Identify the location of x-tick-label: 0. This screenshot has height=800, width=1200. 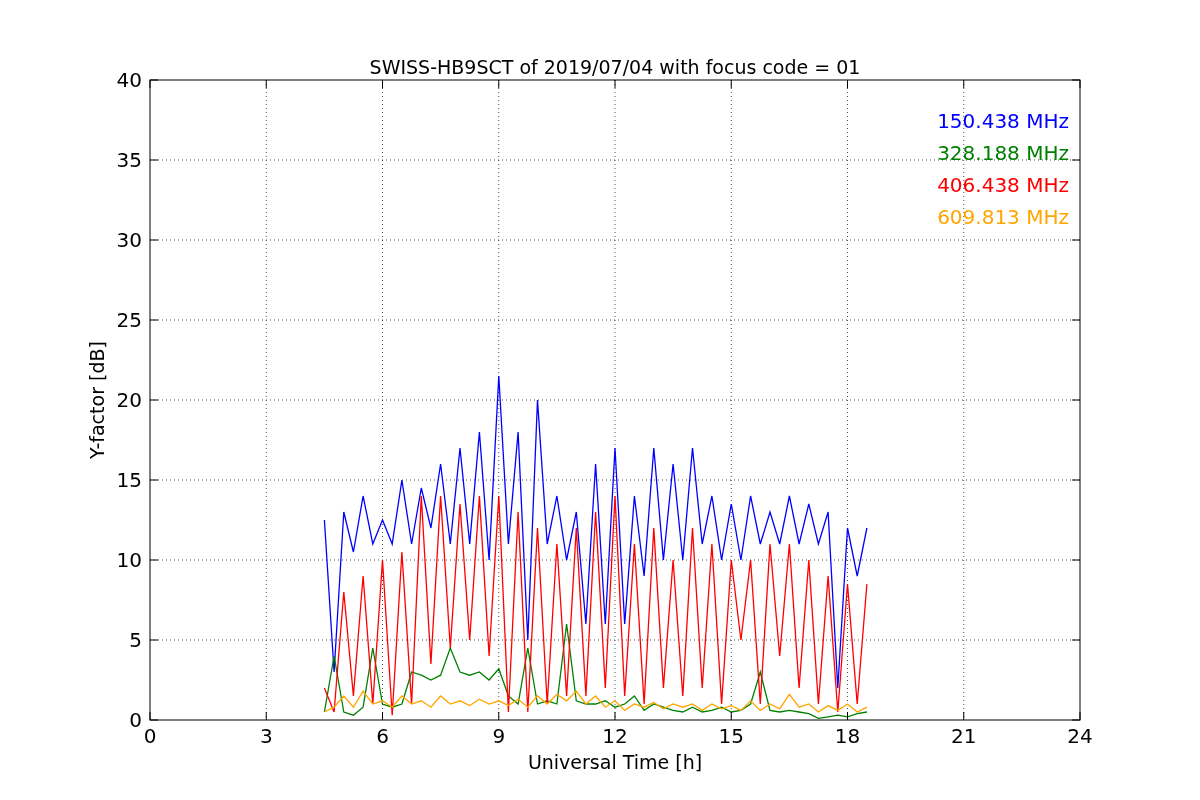
(150, 736).